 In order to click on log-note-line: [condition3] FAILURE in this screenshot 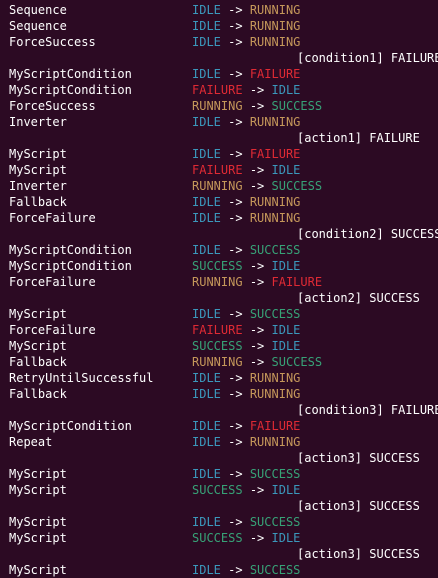, I will do `click(219, 410)`.